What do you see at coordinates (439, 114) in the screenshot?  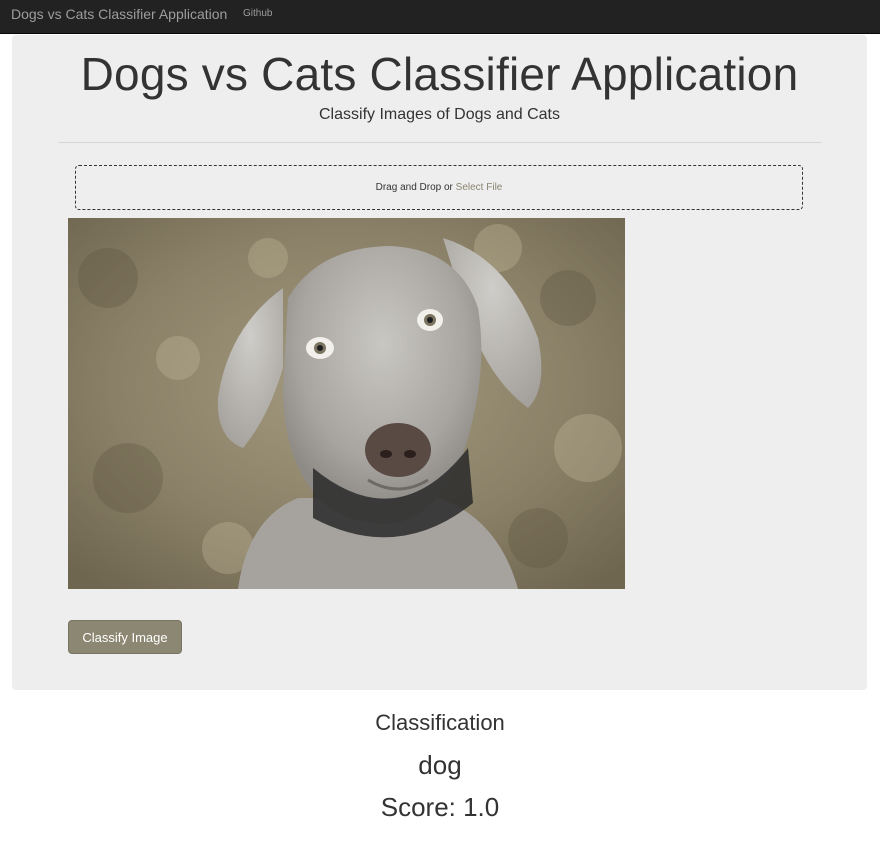 I see `page-subtitle: Classify Images of Dogs and Cats` at bounding box center [439, 114].